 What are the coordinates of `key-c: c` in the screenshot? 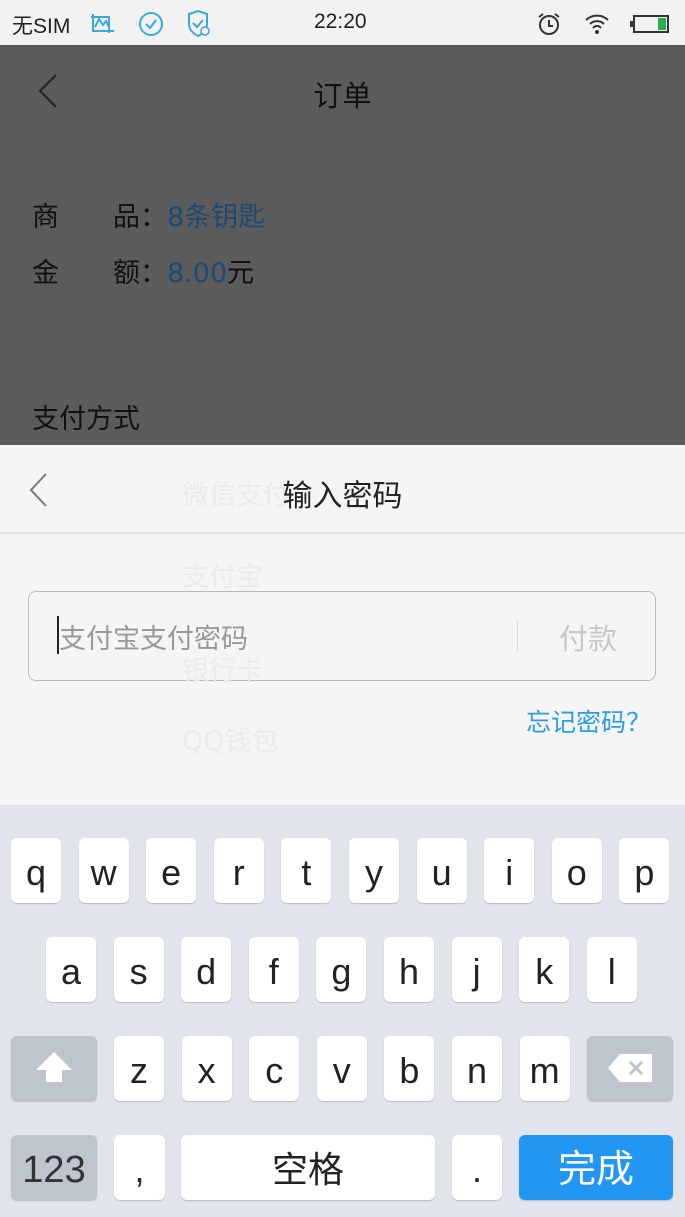 It's located at (274, 1068).